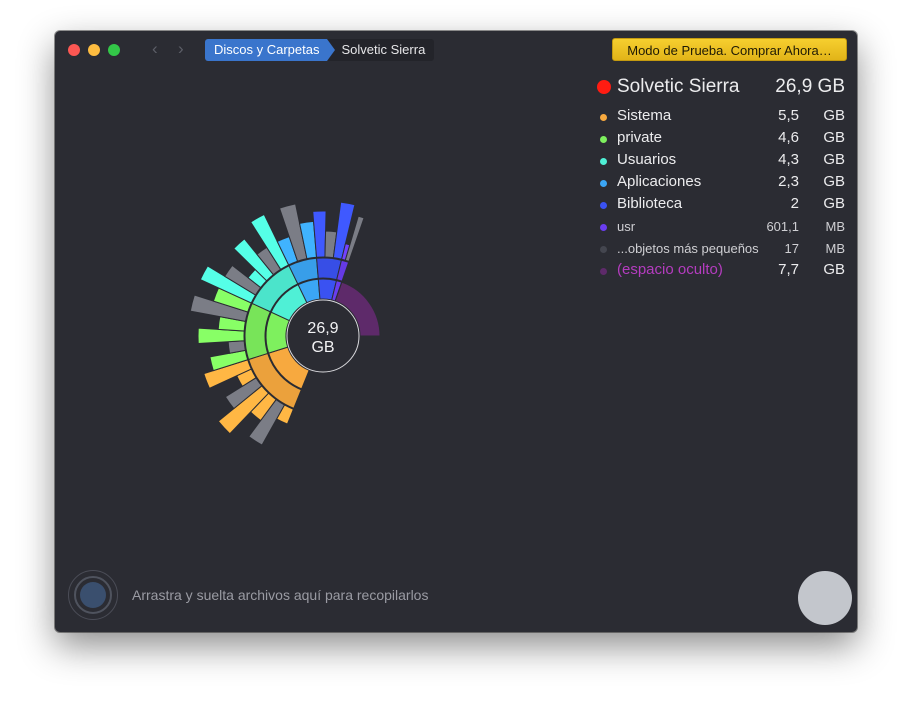  What do you see at coordinates (659, 181) in the screenshot?
I see `legend-item-label: Aplicaciones` at bounding box center [659, 181].